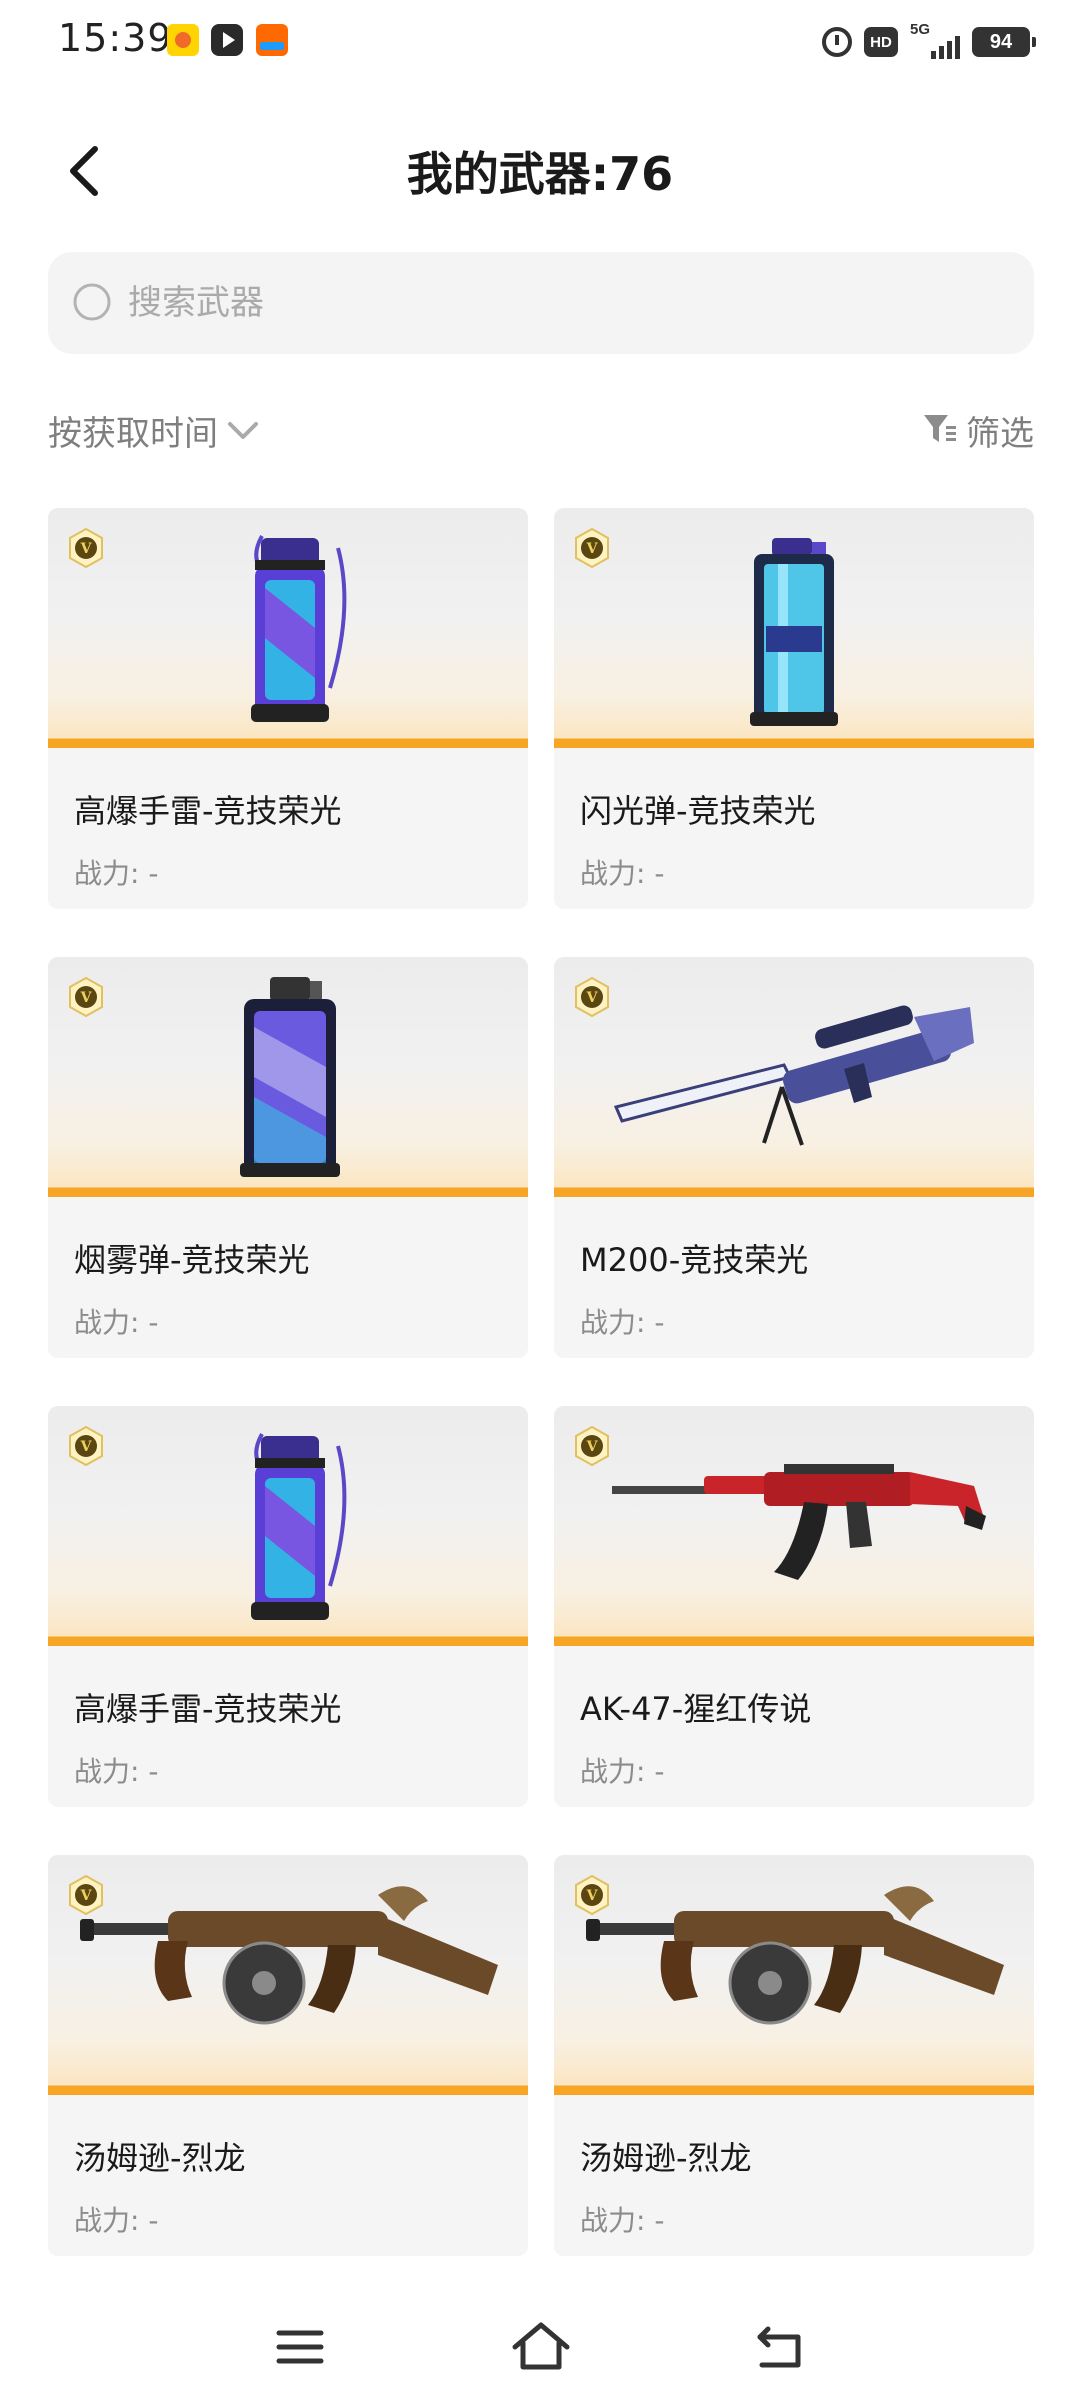  Describe the element at coordinates (698, 811) in the screenshot. I see `weapon-name: 闪光弹-竞技荣光` at that location.